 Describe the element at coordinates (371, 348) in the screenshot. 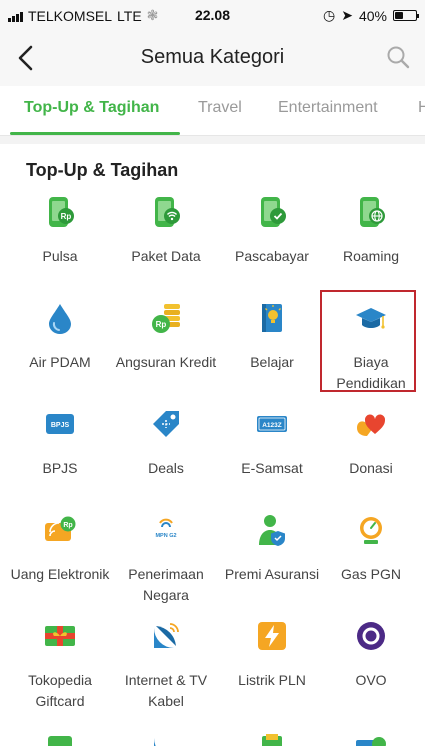

I see `category-biaya-pendidikan: Biaya Pendidikan` at that location.